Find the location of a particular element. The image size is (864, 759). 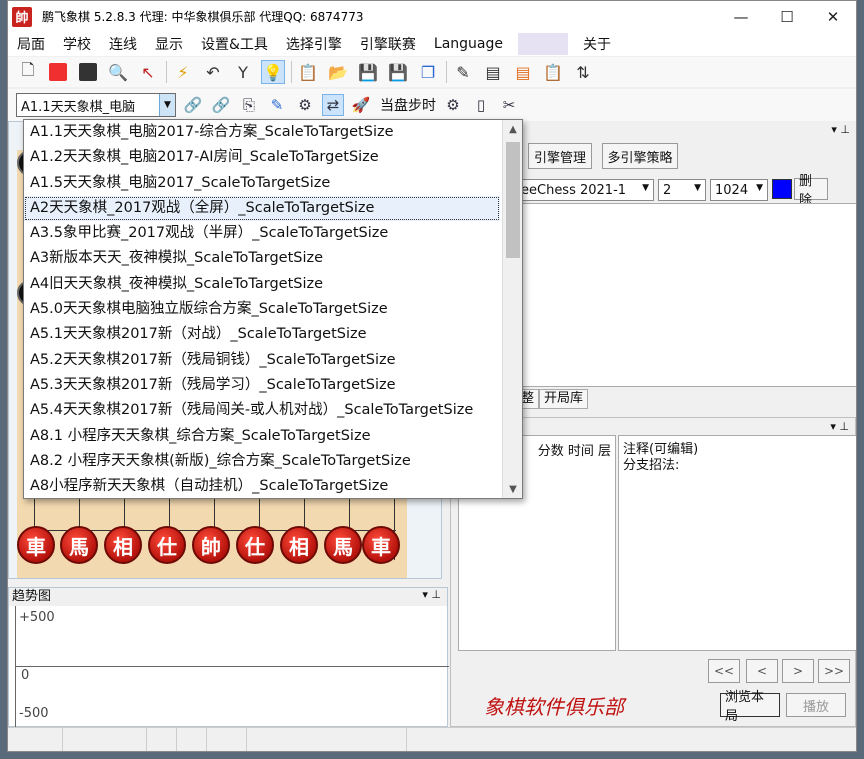

save-as-icon: 💾 is located at coordinates (398, 72).